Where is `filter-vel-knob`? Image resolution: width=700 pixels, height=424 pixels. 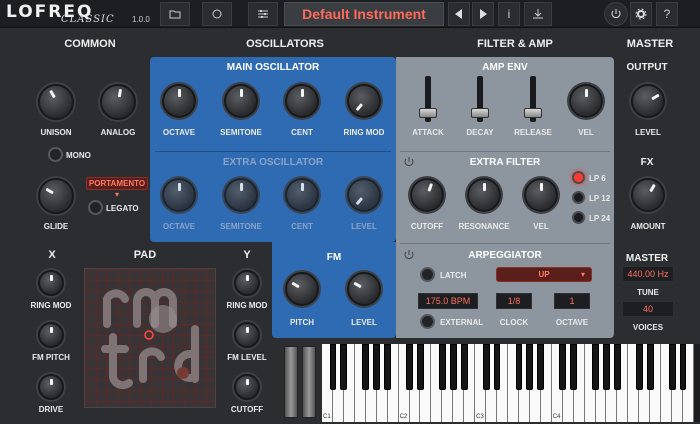 filter-vel-knob is located at coordinates (541, 195).